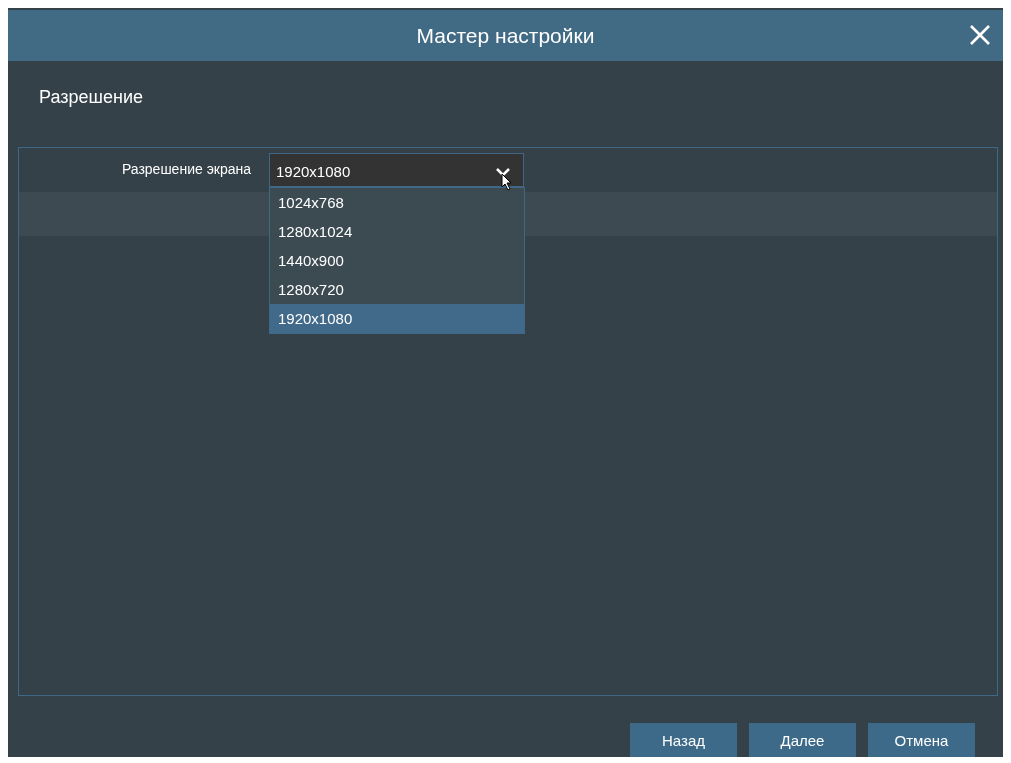 The height and width of the screenshot is (763, 1011). Describe the element at coordinates (397, 289) in the screenshot. I see `dropdown-option: 1280x720` at that location.